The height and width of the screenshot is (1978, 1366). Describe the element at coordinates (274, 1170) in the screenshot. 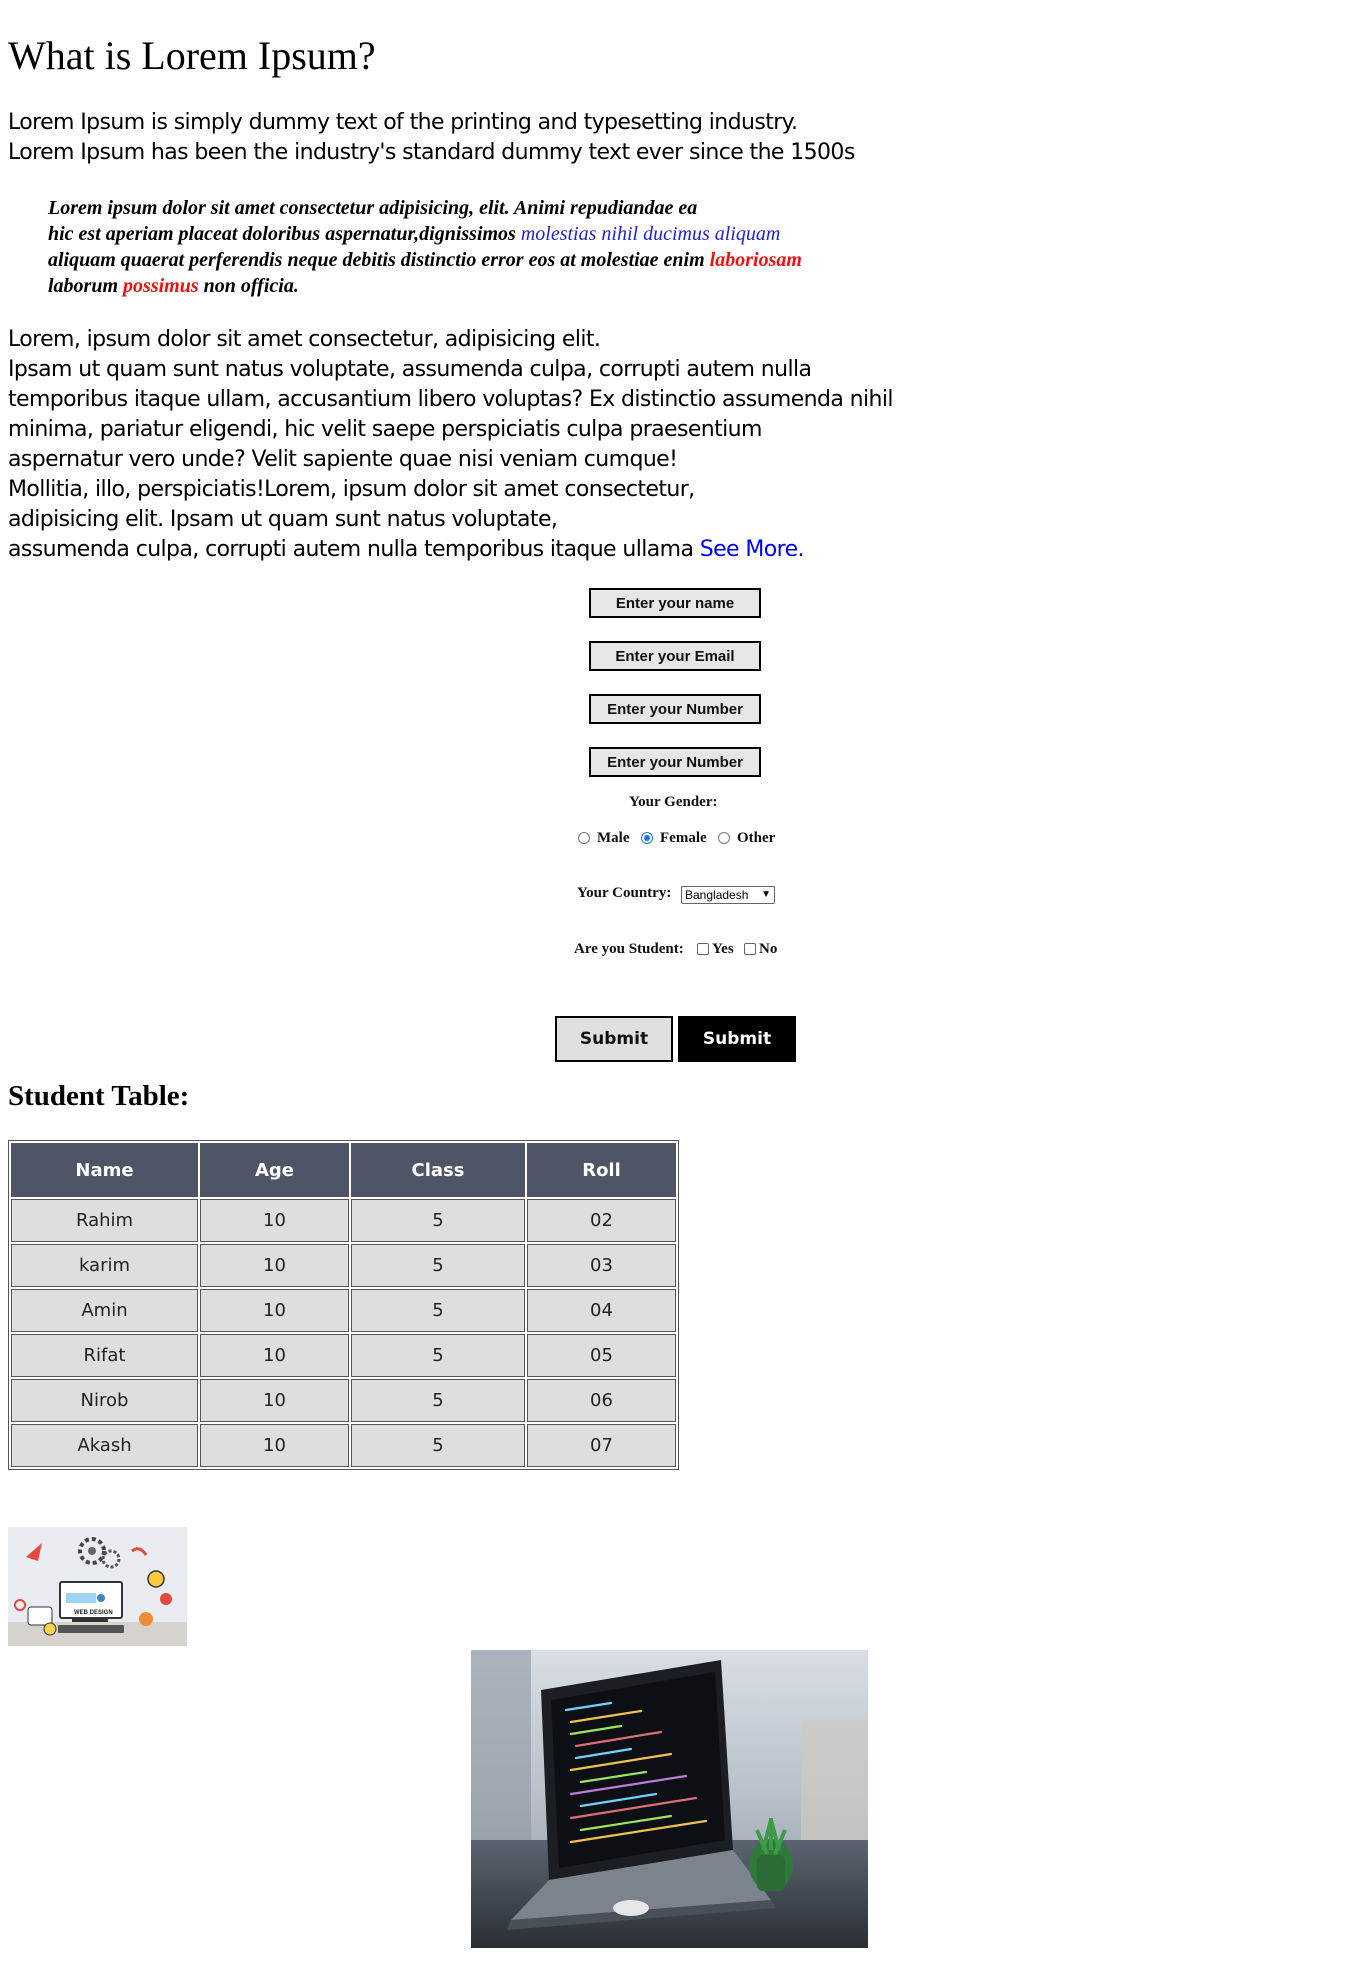

I see `column-header: Age` at that location.